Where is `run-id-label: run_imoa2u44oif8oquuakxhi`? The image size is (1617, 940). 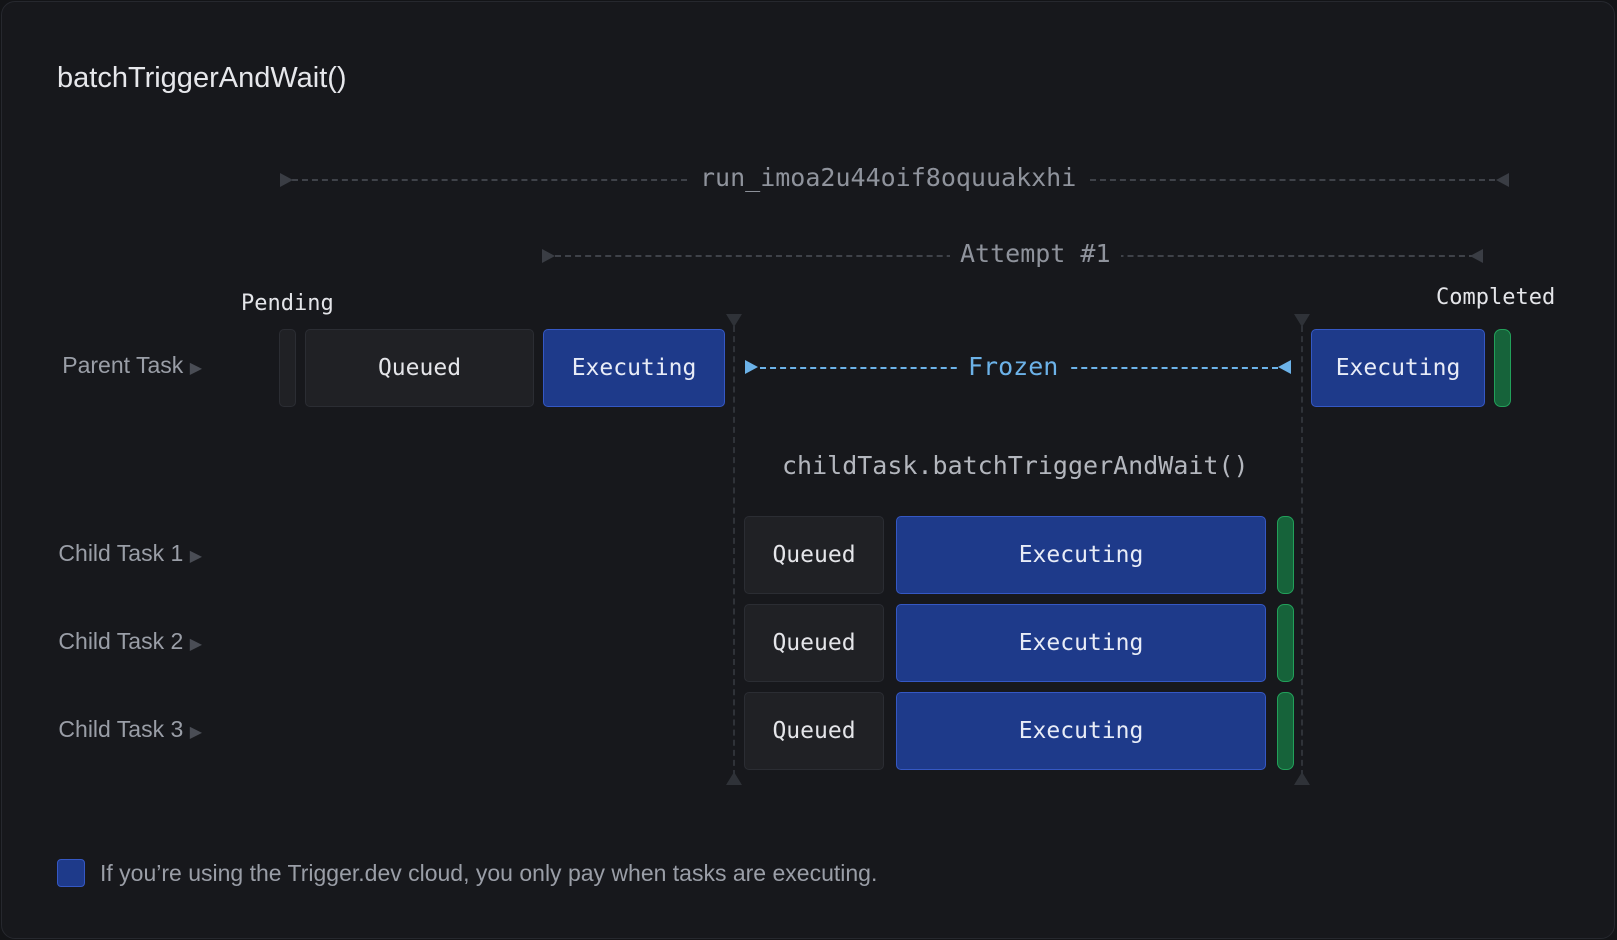
run-id-label: run_imoa2u44oif8oquuakxhi is located at coordinates (888, 177).